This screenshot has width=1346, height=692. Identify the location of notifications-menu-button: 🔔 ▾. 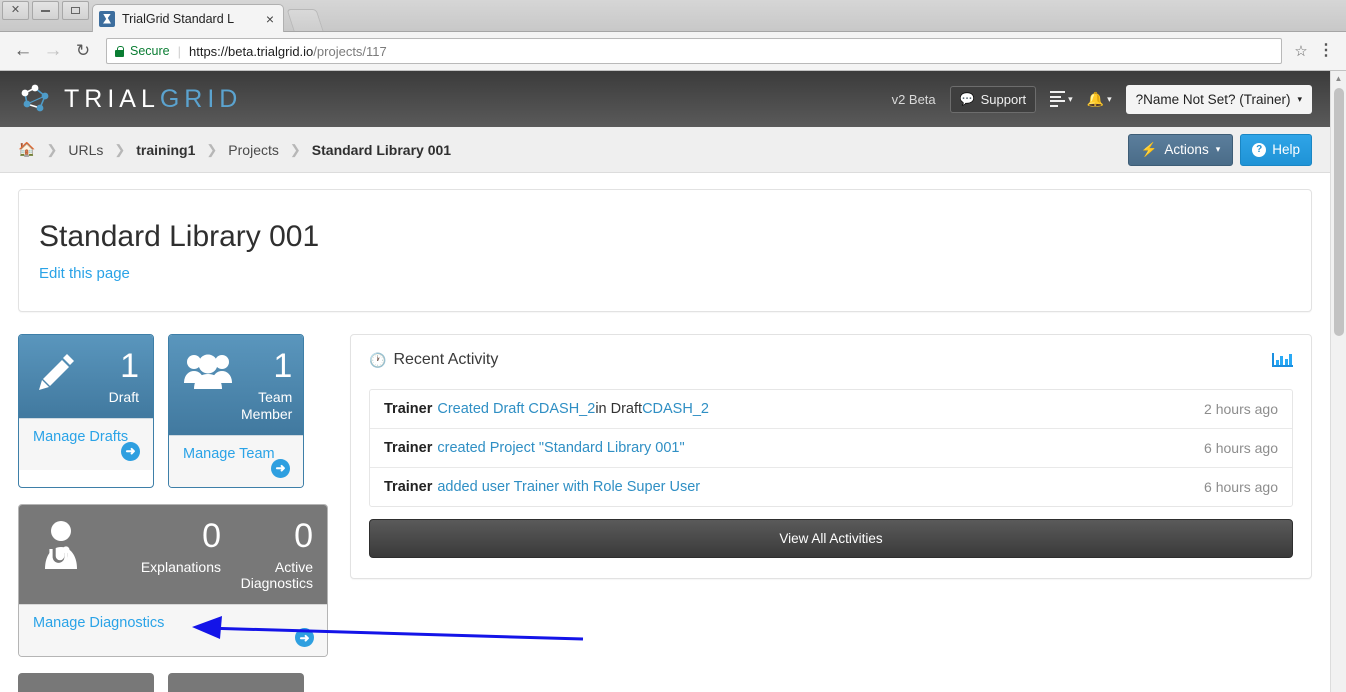
(1099, 99).